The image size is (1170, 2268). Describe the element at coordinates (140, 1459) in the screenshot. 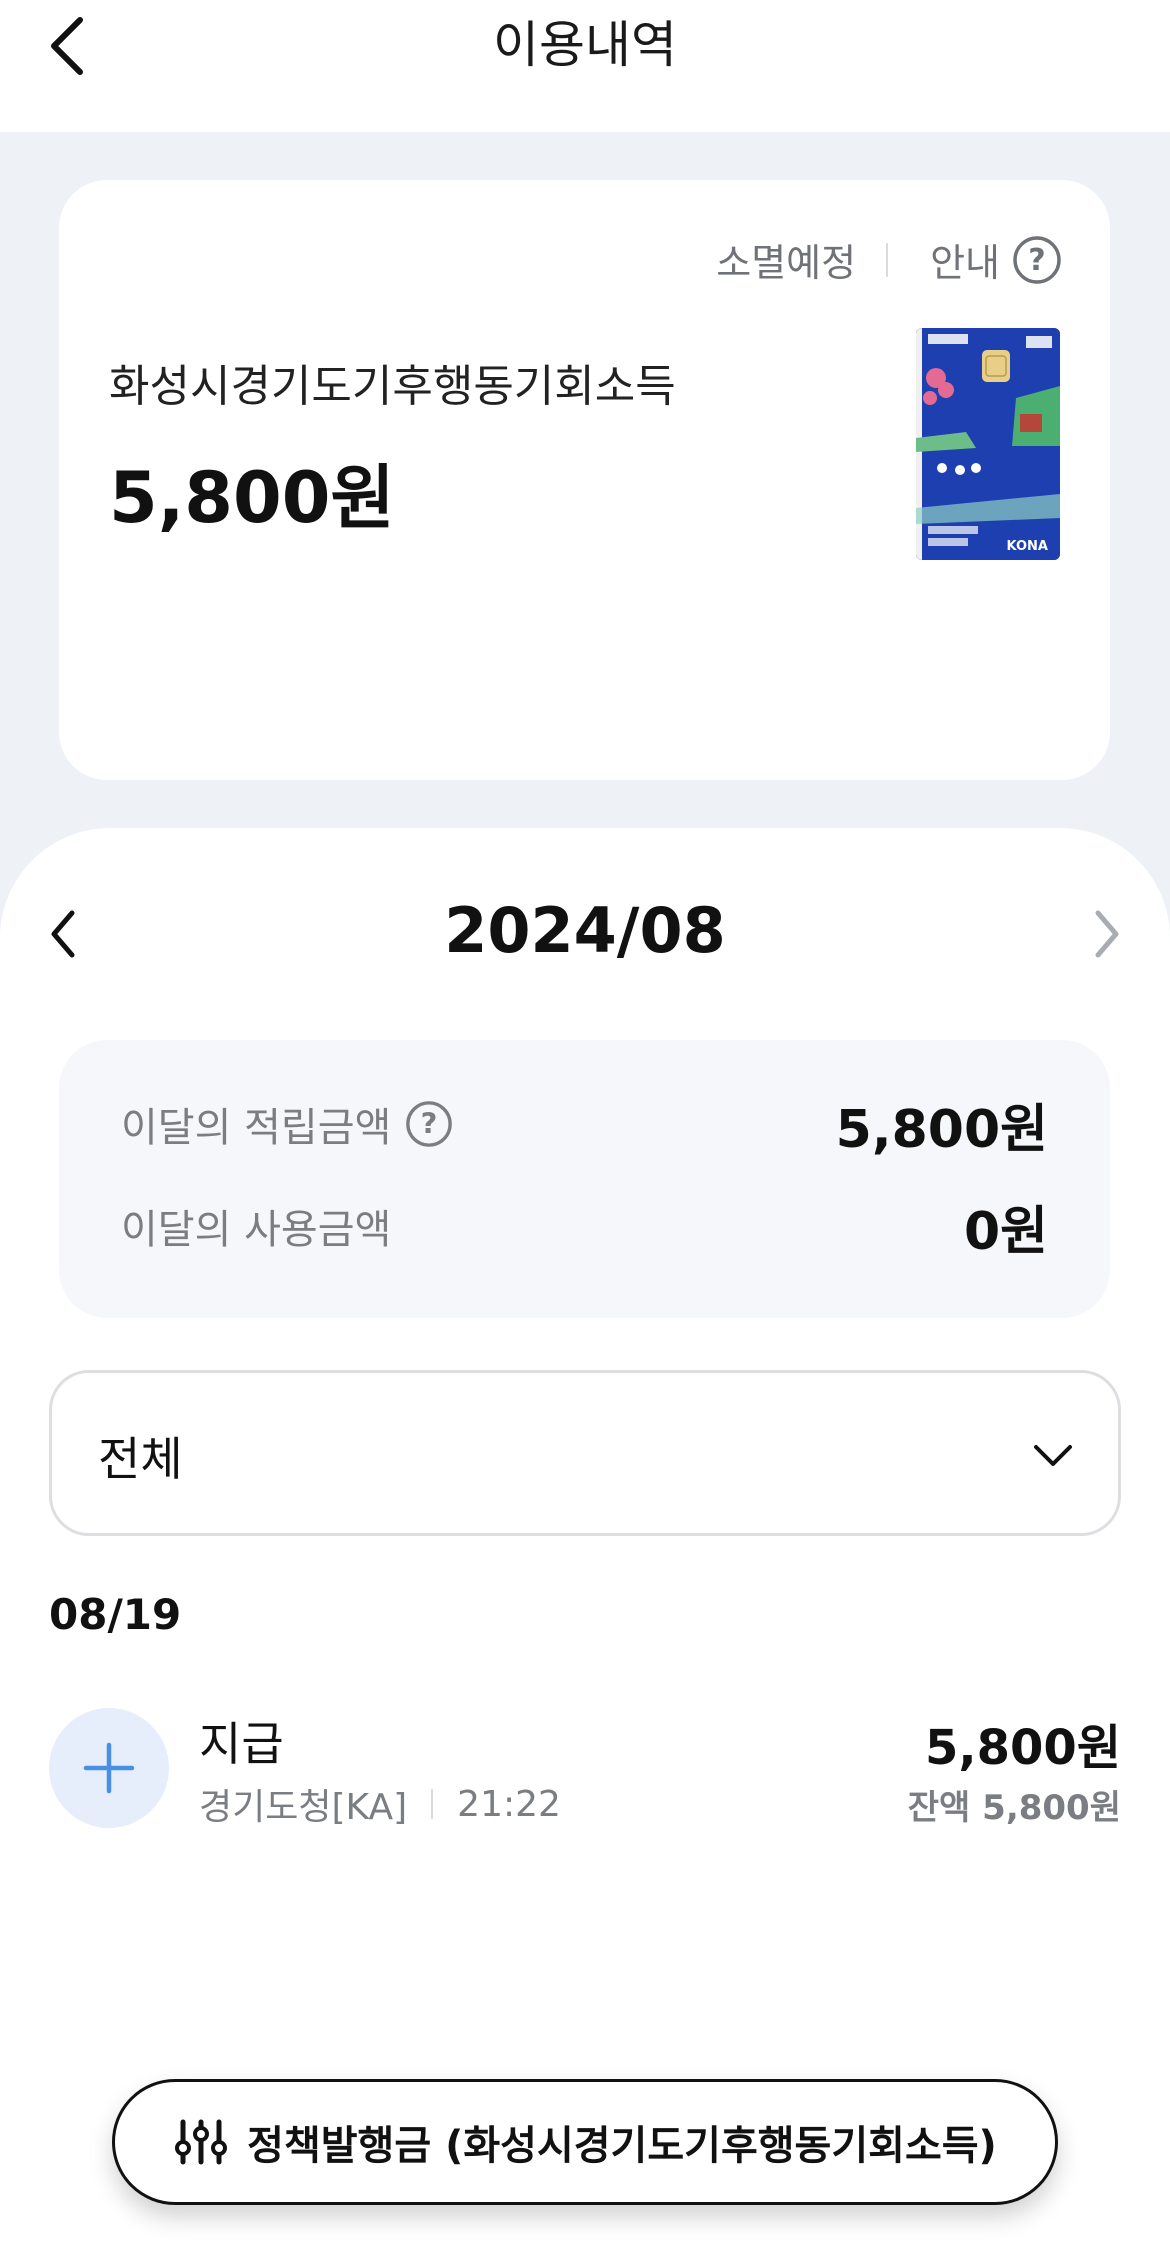

I see `filter-selected: 전체` at that location.